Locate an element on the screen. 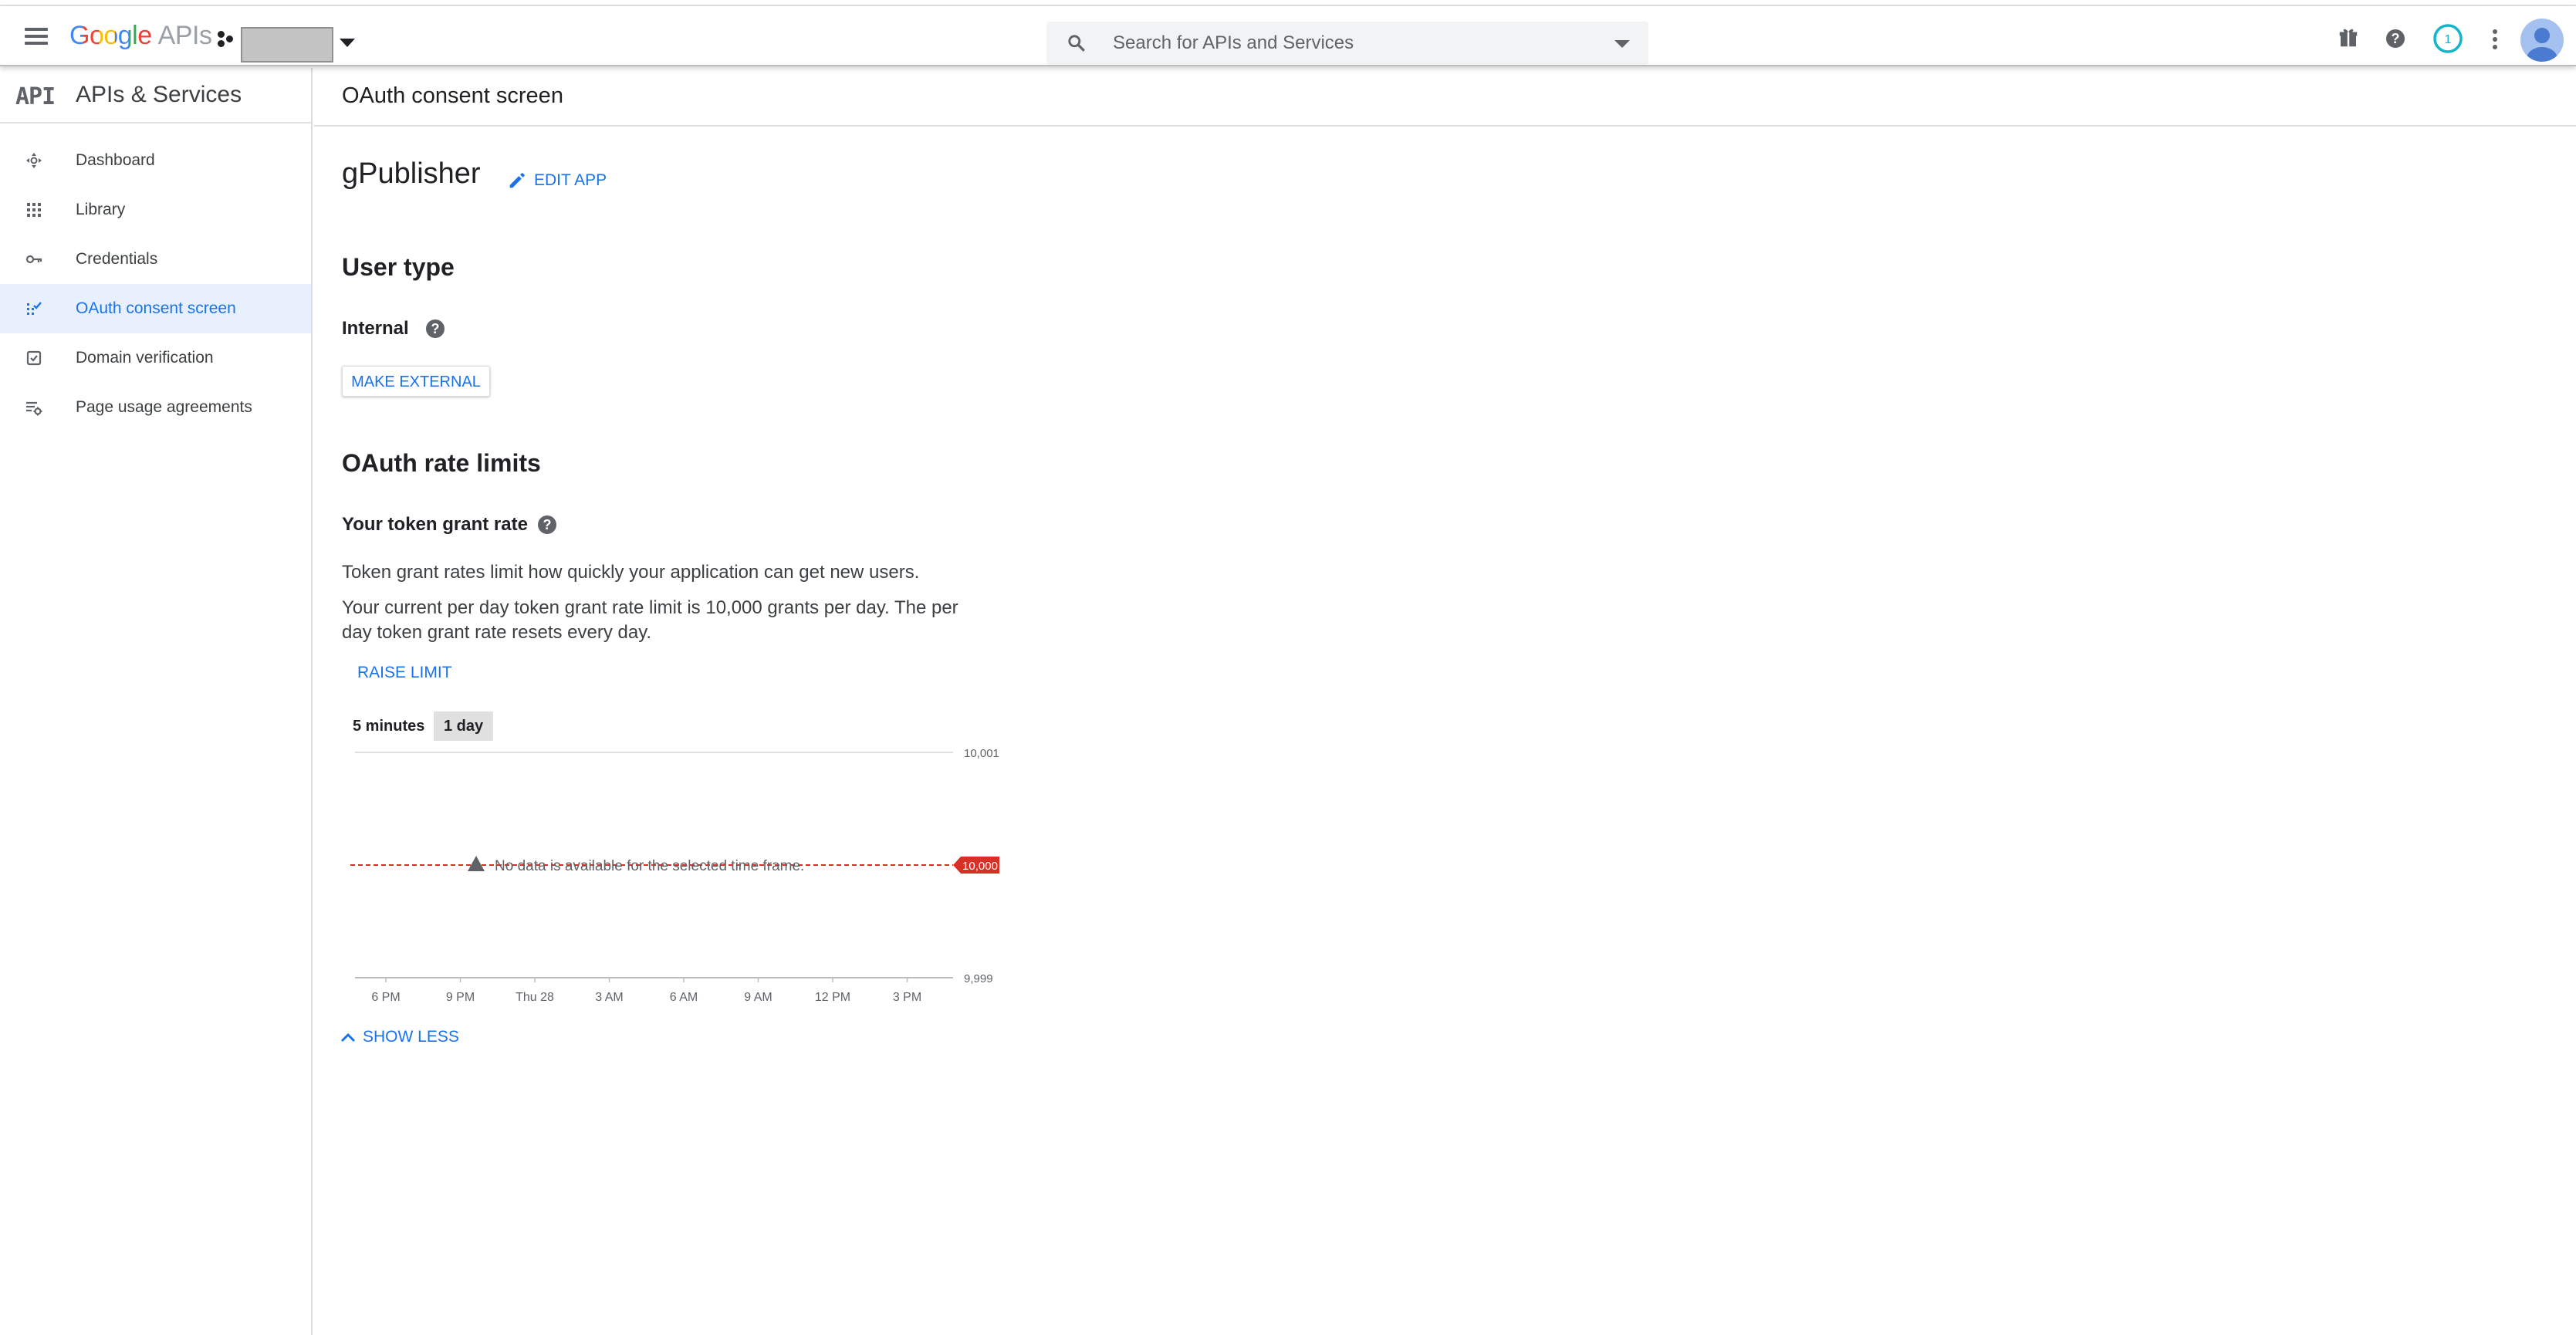  sidebar-item-label: Dashboard is located at coordinates (115, 160).